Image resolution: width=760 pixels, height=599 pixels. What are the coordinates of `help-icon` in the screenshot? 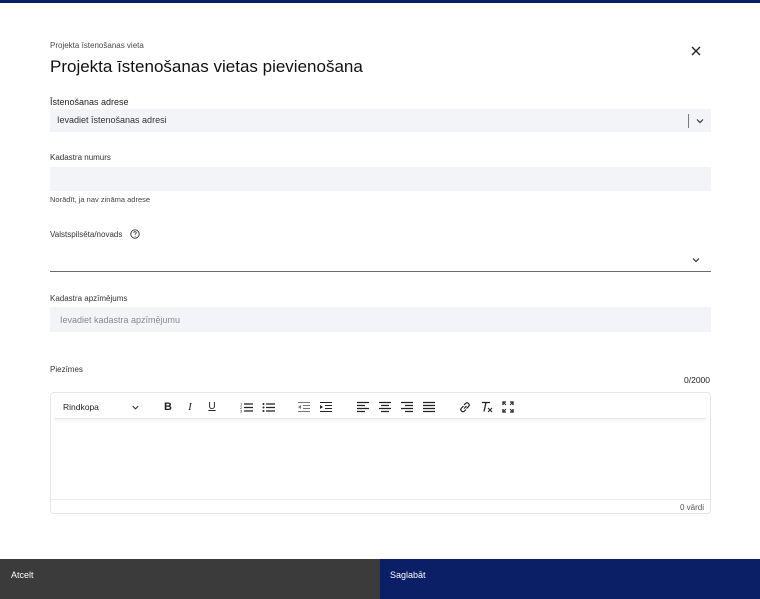 It's located at (135, 234).